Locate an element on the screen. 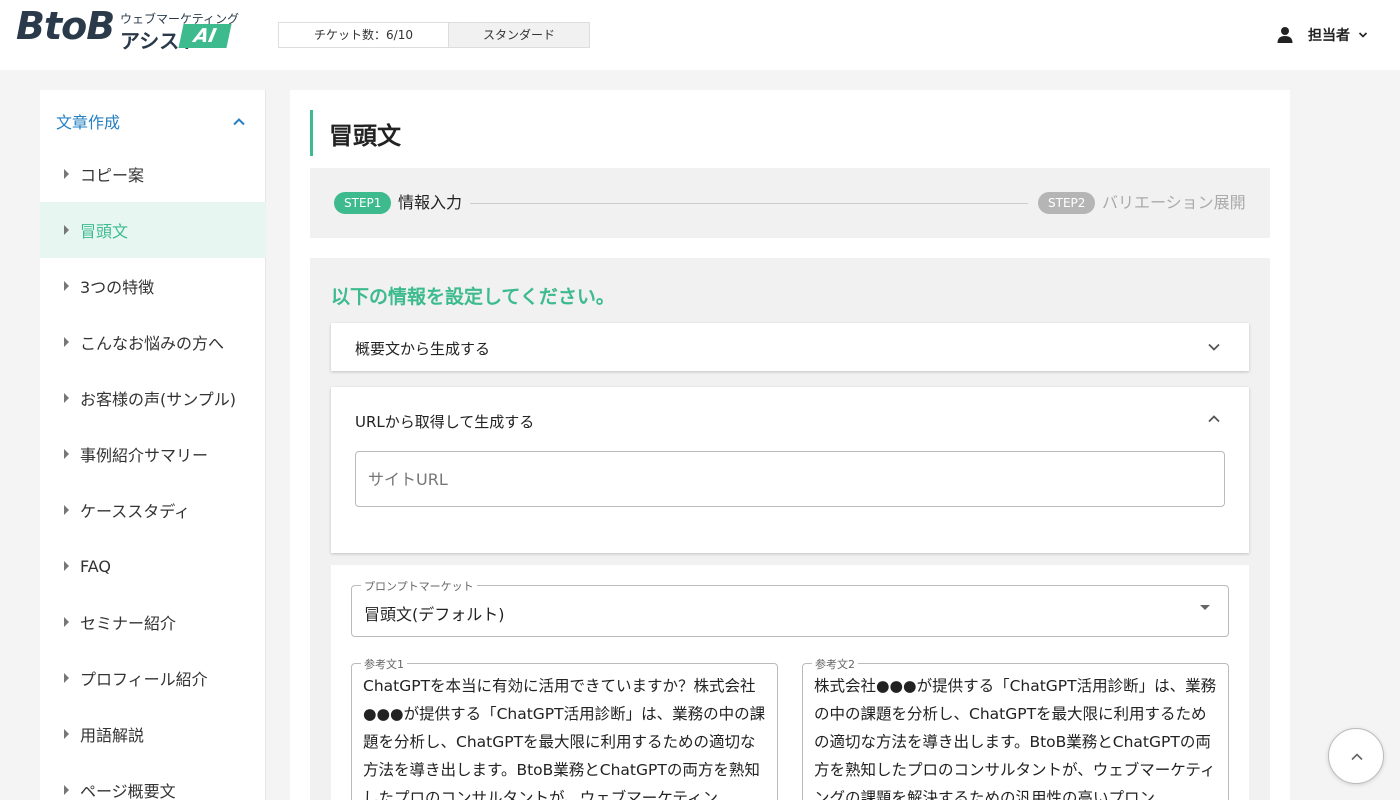 The width and height of the screenshot is (1400, 800). sidebar-item-label: コピー案 is located at coordinates (112, 175).